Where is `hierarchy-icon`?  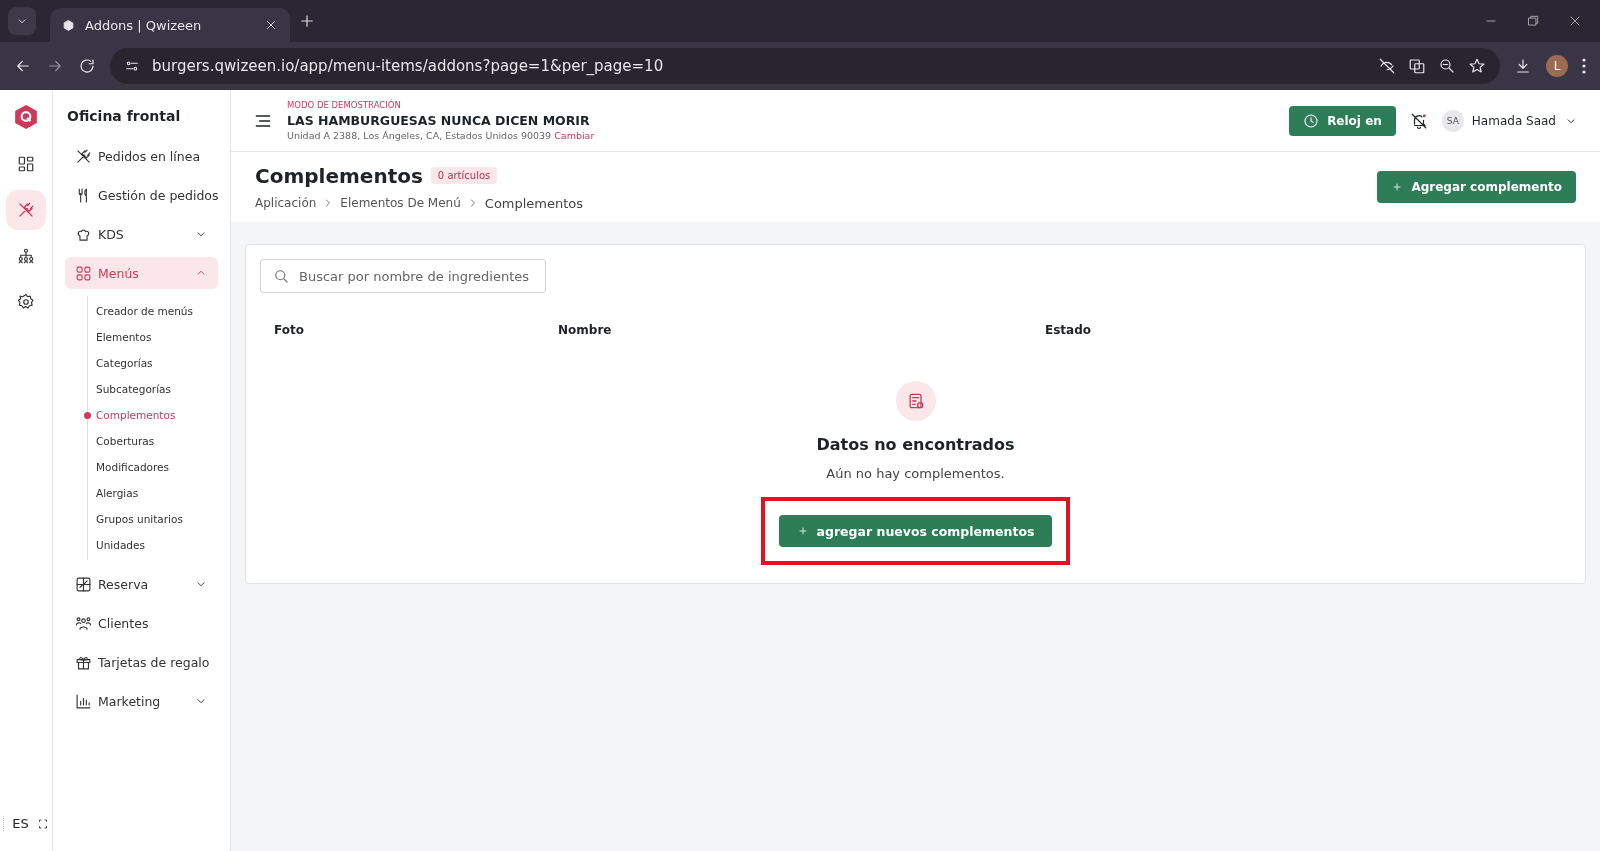 hierarchy-icon is located at coordinates (26, 256).